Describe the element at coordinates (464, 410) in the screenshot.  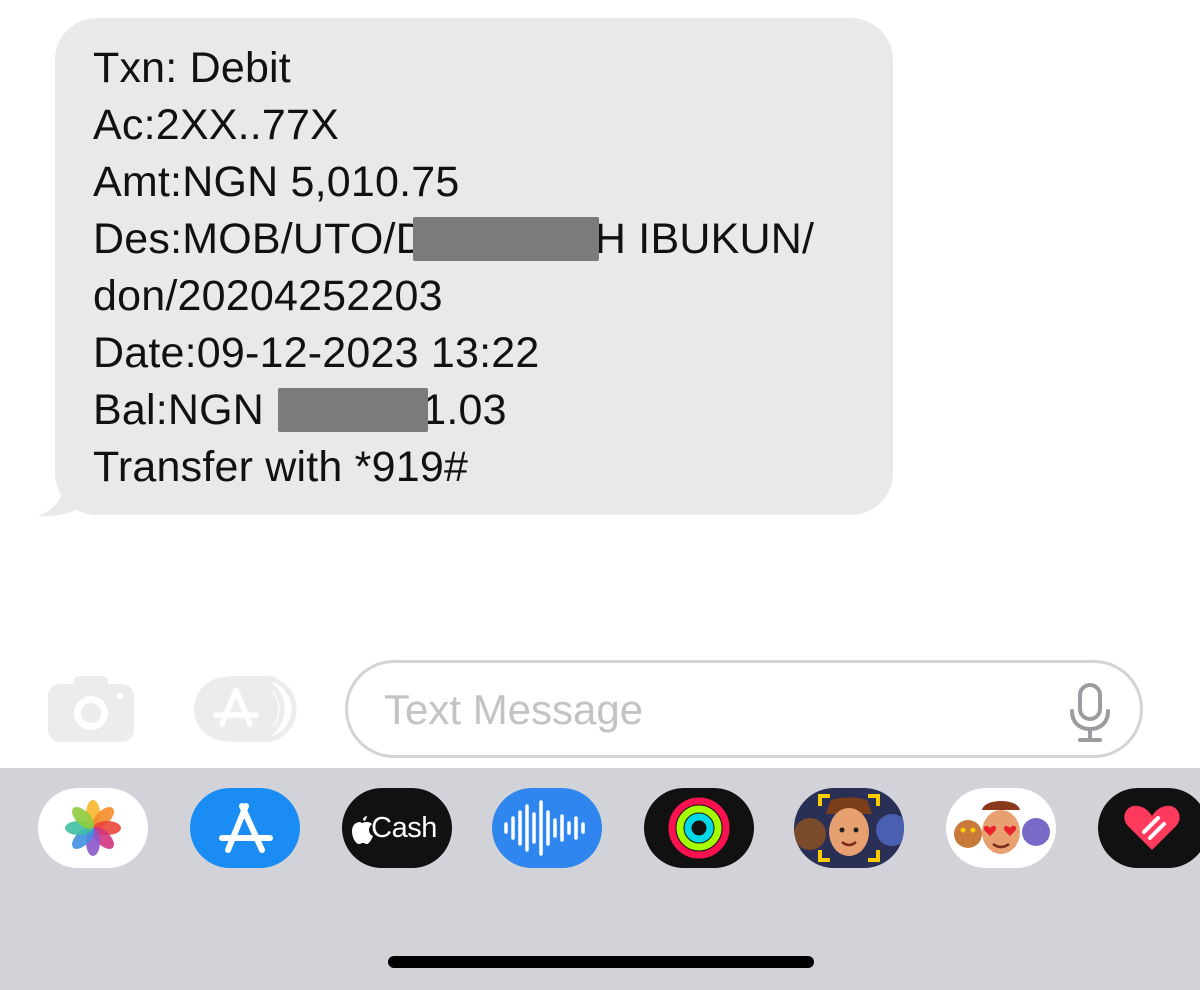
I see `balance-suffix: 1.03` at that location.